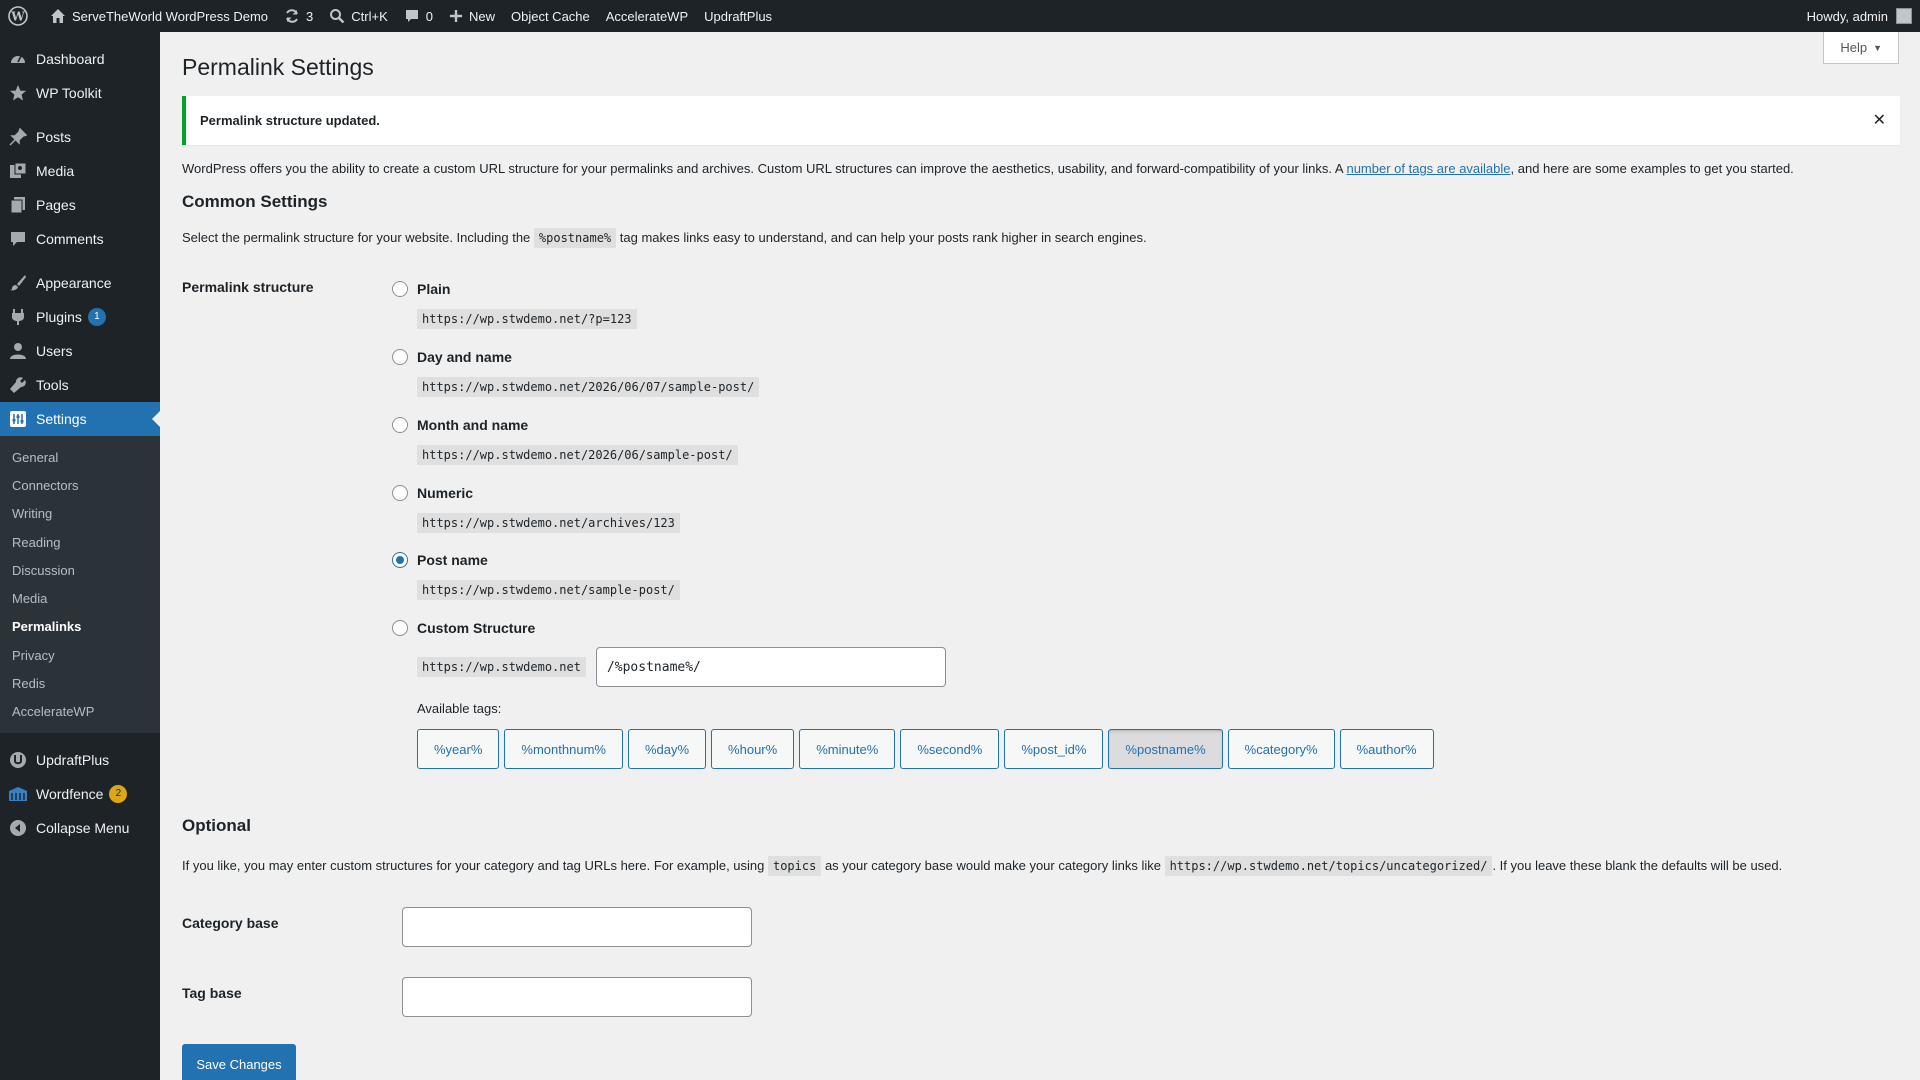 The width and height of the screenshot is (1920, 1080). I want to click on sidebar-item-wp-toolkit: WP Toolkit, so click(80, 93).